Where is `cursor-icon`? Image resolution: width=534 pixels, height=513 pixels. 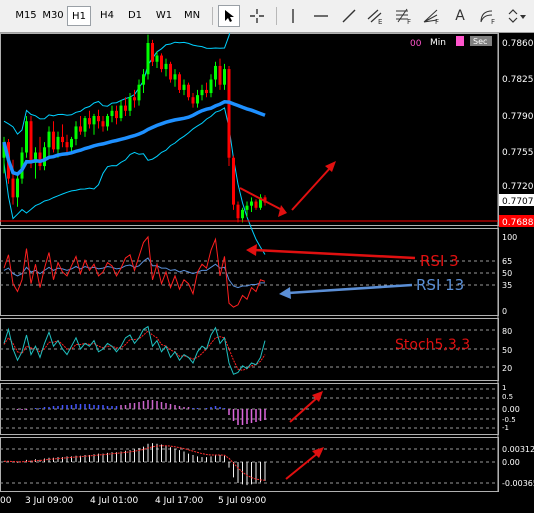
cursor-icon is located at coordinates (229, 16).